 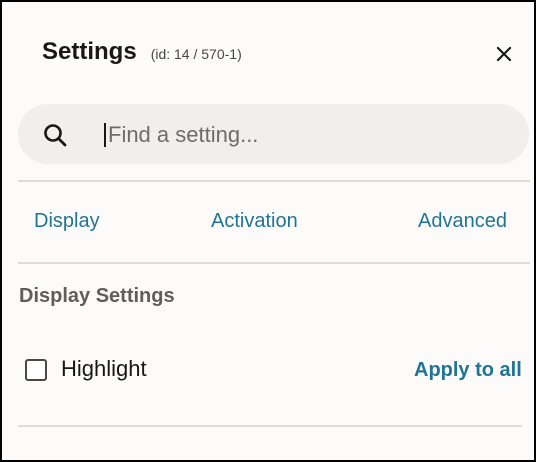 I want to click on tab-advanced: Advanced, so click(x=462, y=221).